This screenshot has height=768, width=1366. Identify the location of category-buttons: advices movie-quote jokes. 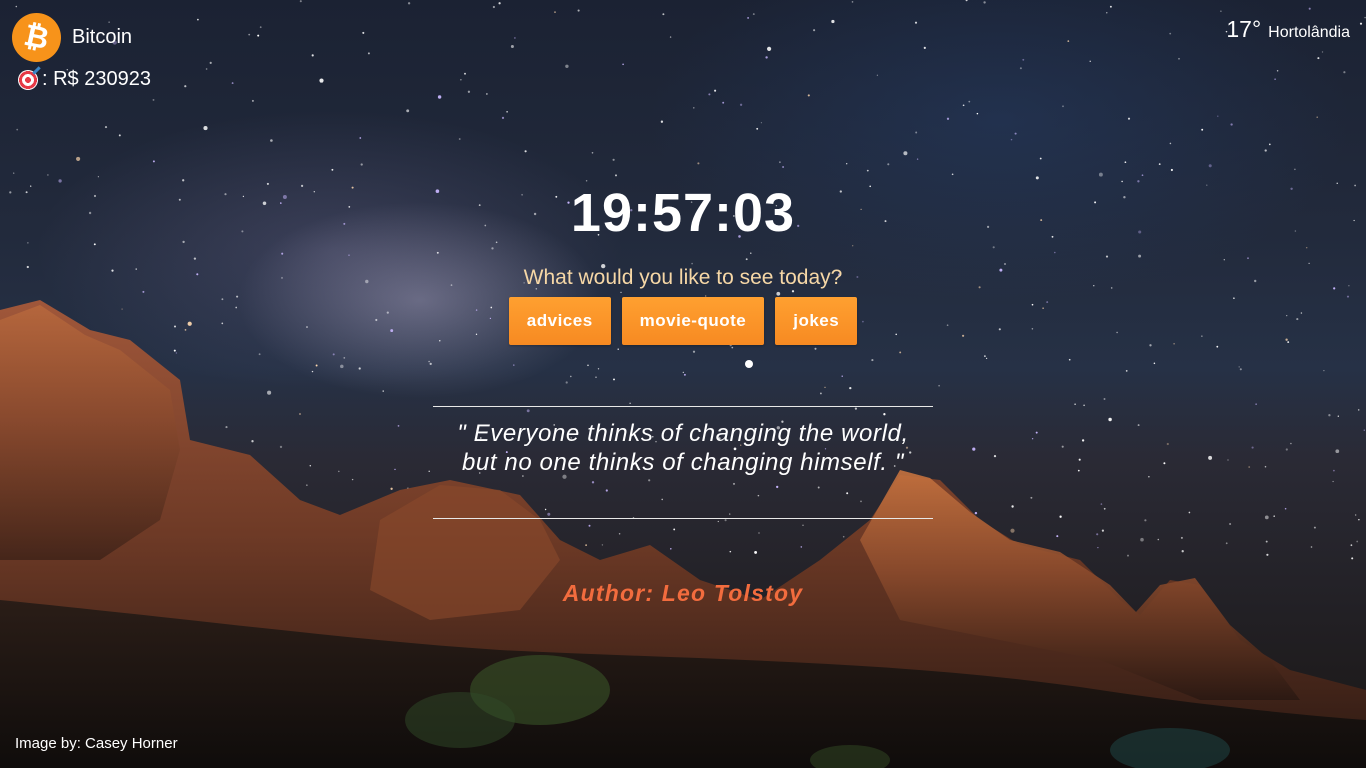
(683, 321).